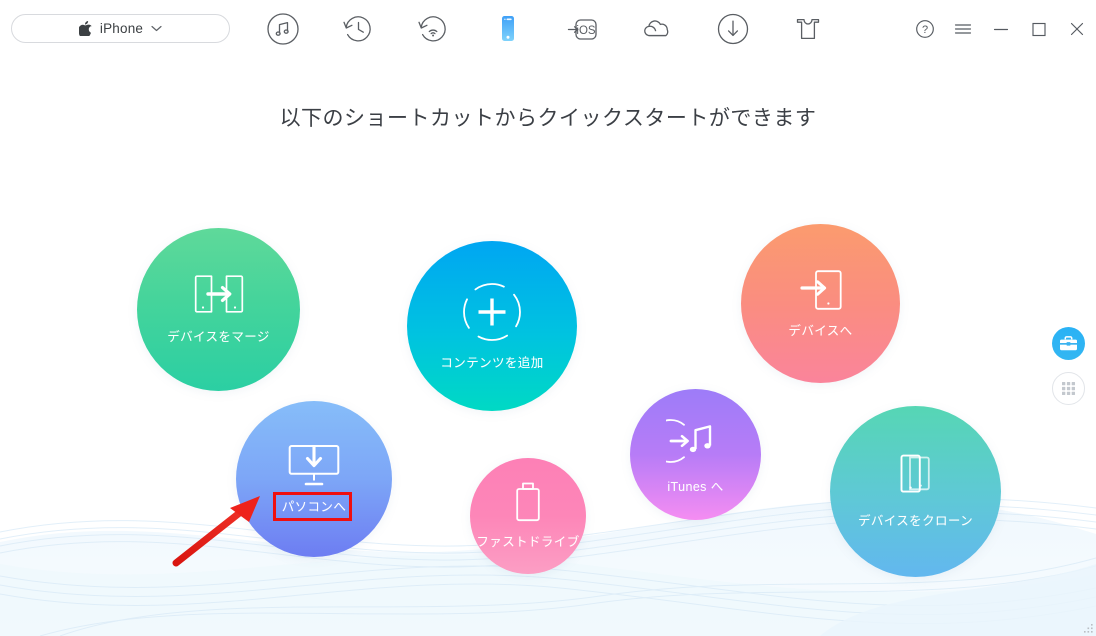 This screenshot has height=636, width=1096. I want to click on resize-grip, so click(1088, 628).